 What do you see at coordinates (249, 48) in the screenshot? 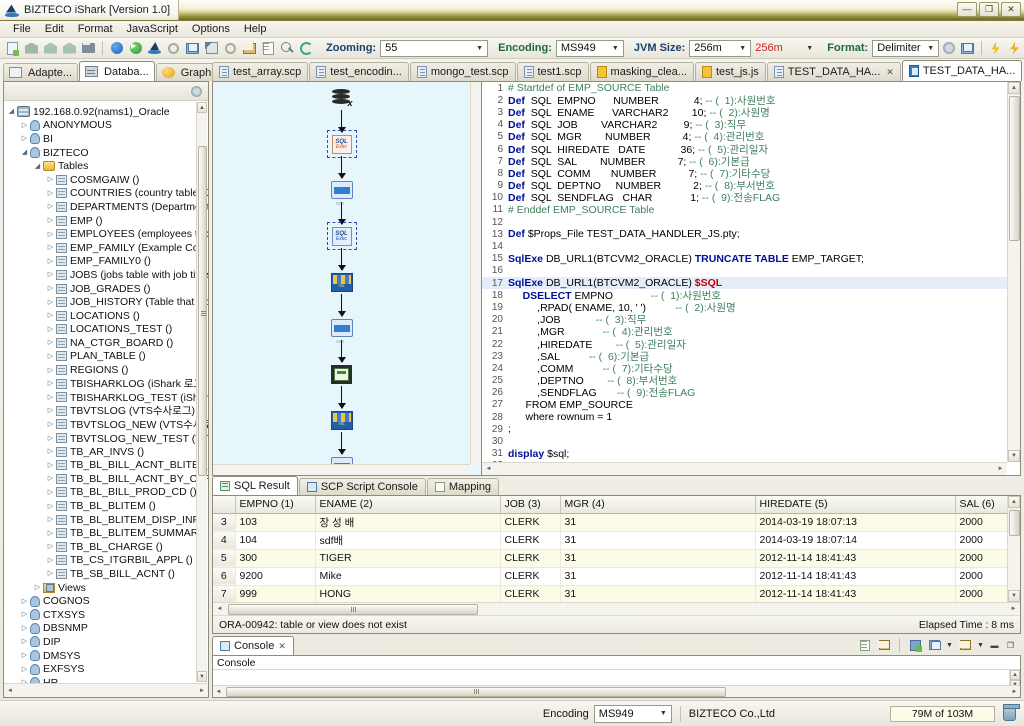
I see `window-yellow-icon` at bounding box center [249, 48].